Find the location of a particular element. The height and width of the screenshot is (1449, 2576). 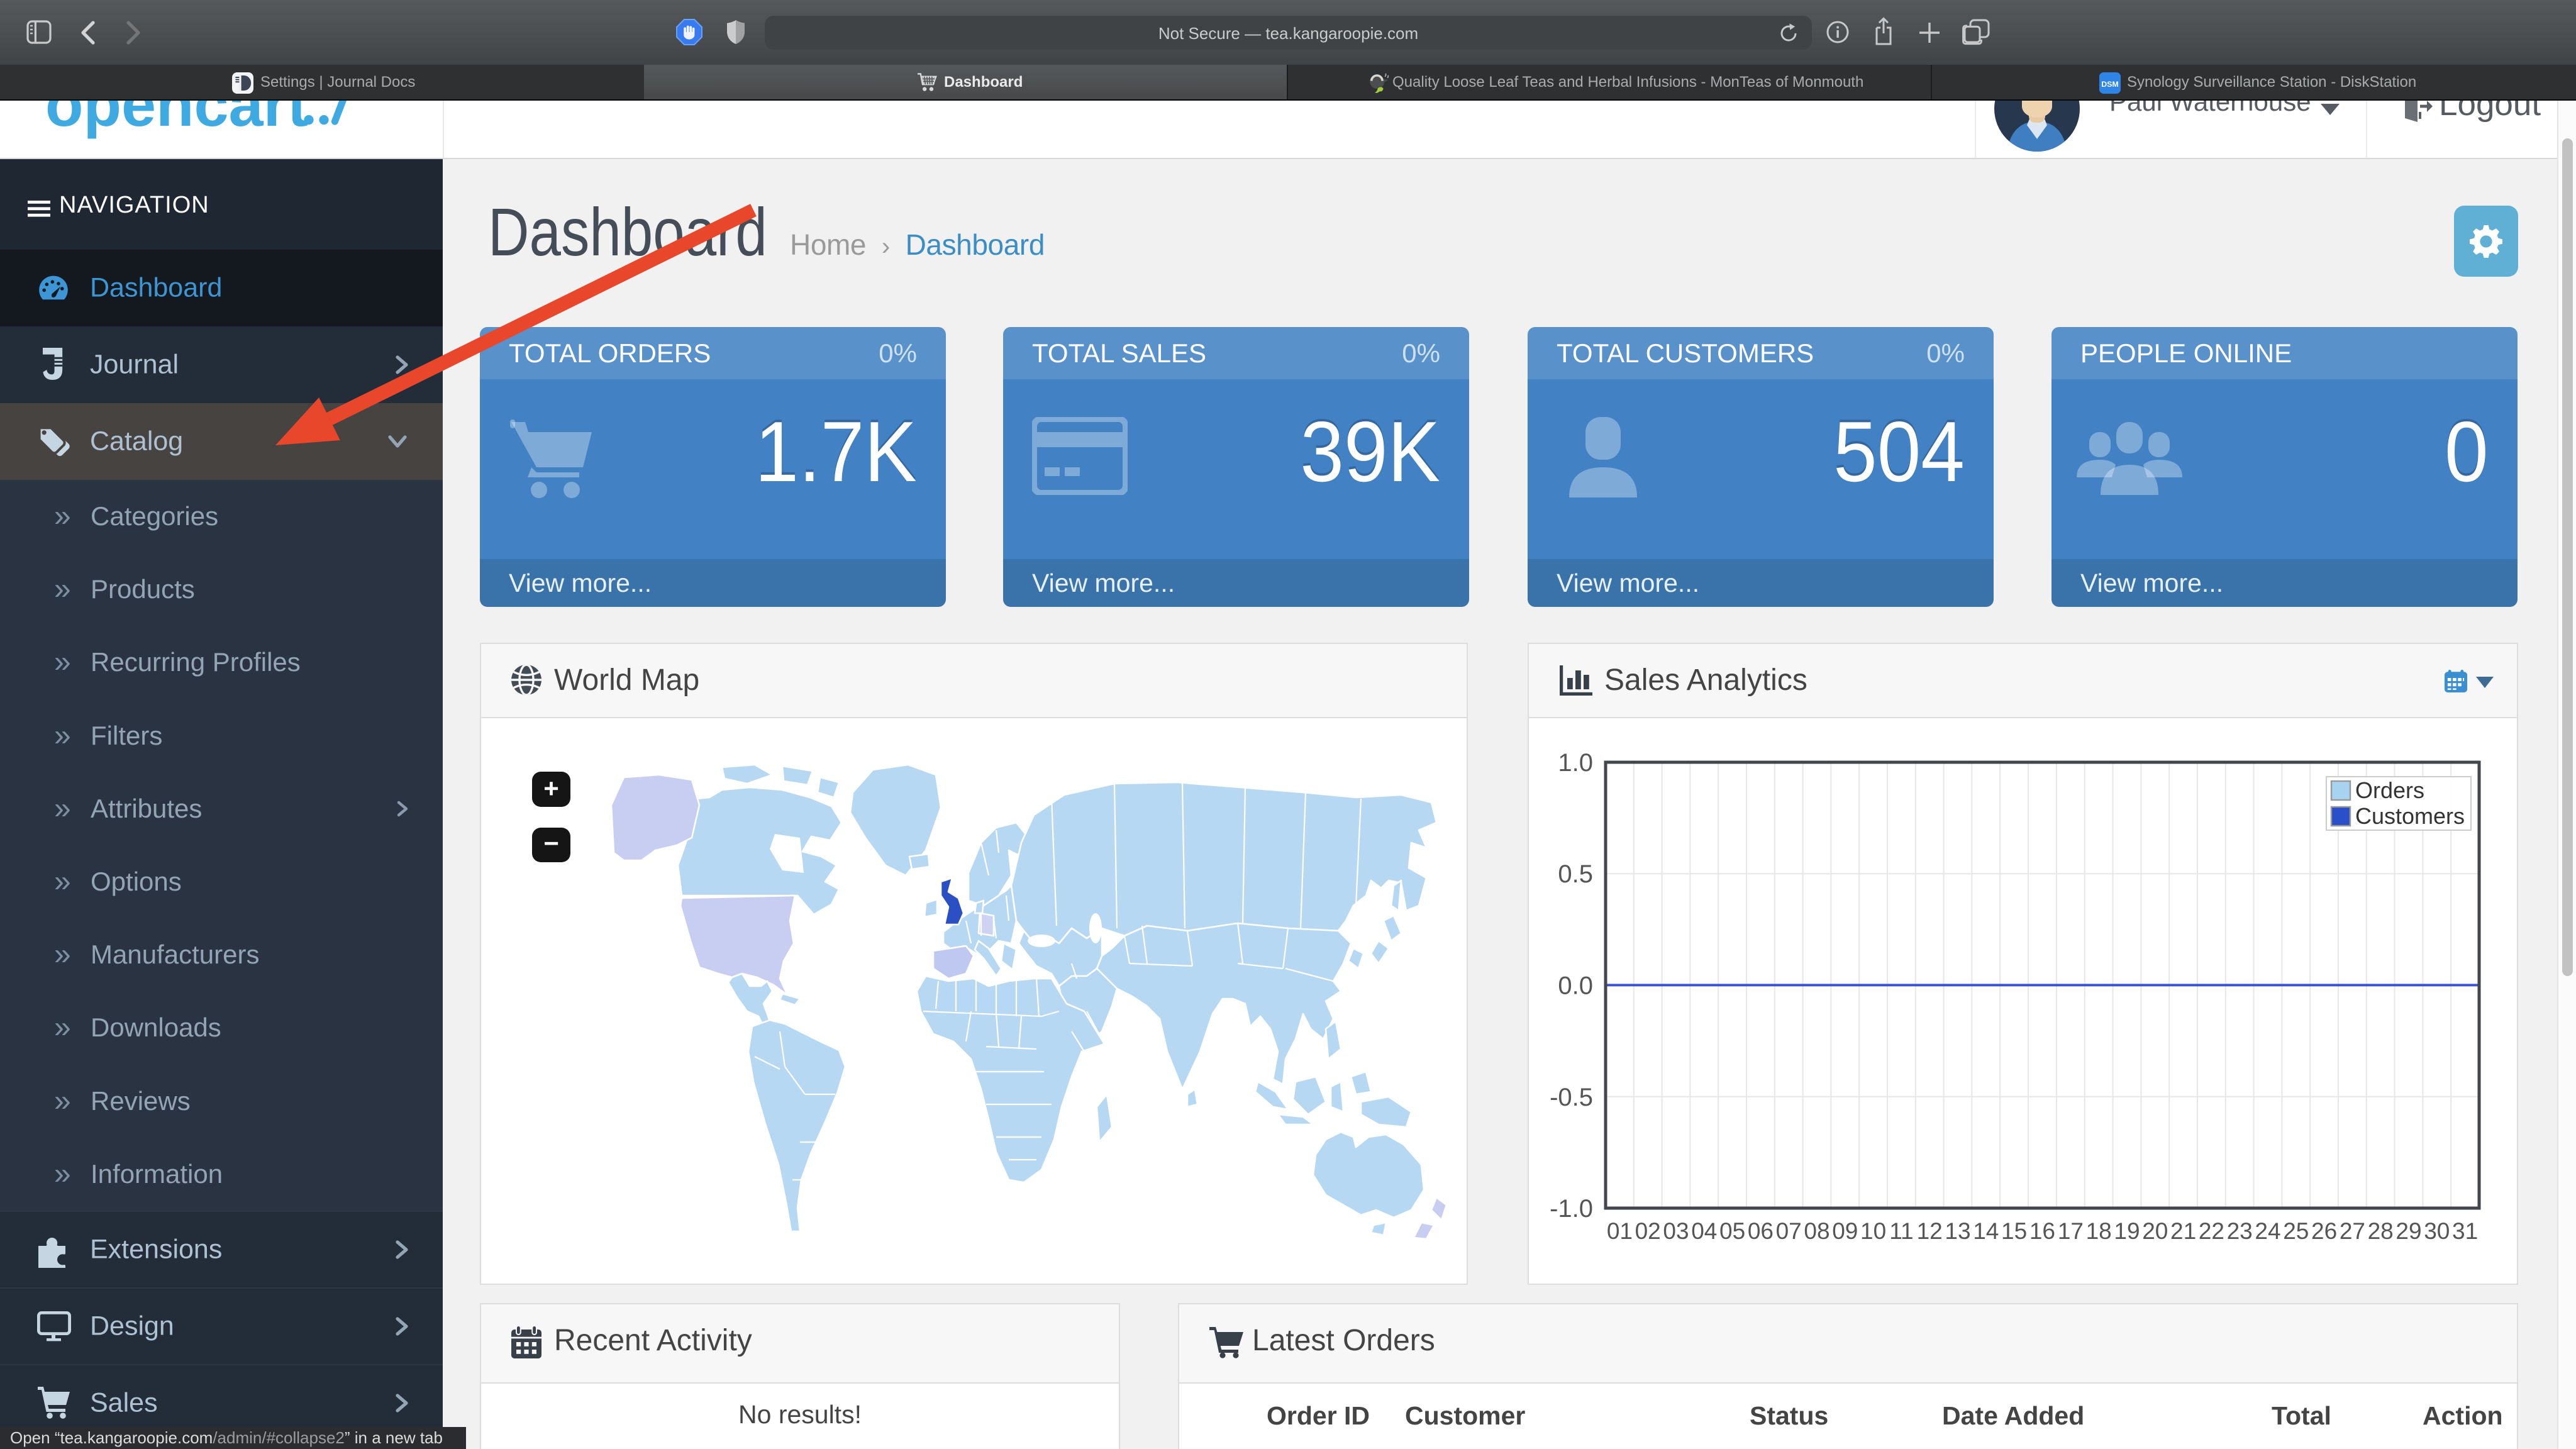

svg-text: 24 is located at coordinates (2267, 1231).